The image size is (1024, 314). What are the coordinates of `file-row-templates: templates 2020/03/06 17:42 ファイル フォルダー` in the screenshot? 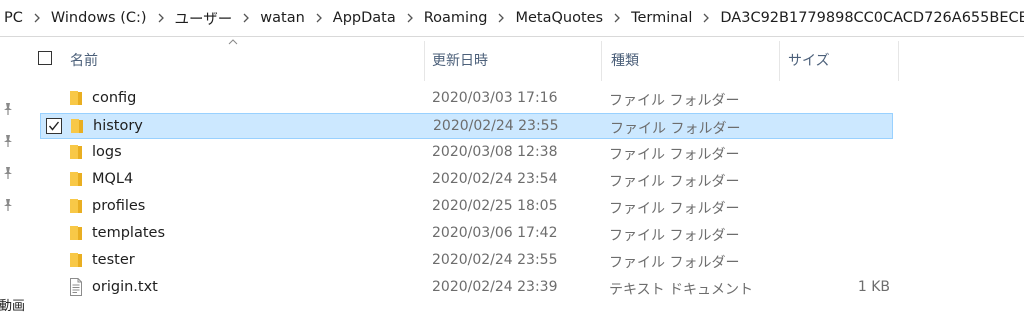 It's located at (466, 234).